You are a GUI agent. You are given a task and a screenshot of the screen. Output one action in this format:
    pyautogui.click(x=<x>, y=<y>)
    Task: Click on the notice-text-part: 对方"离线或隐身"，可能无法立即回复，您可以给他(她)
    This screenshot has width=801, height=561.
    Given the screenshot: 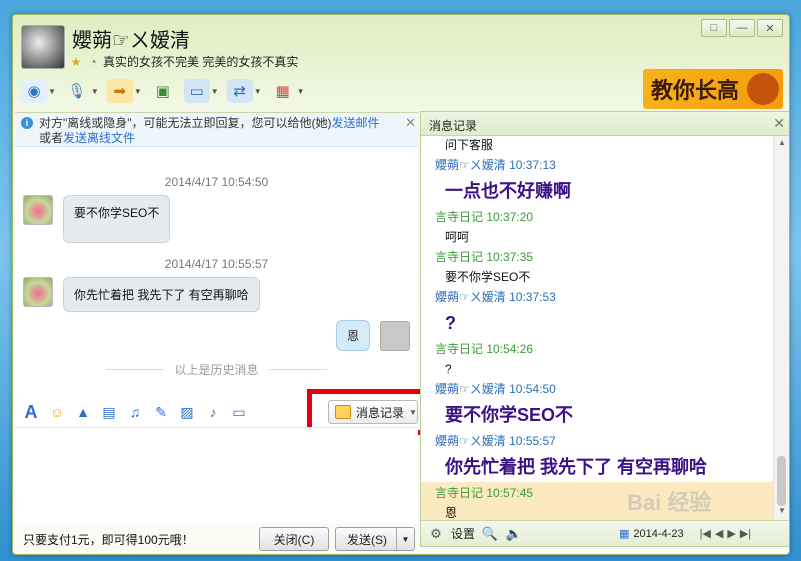 What is the action you would take?
    pyautogui.click(x=185, y=123)
    